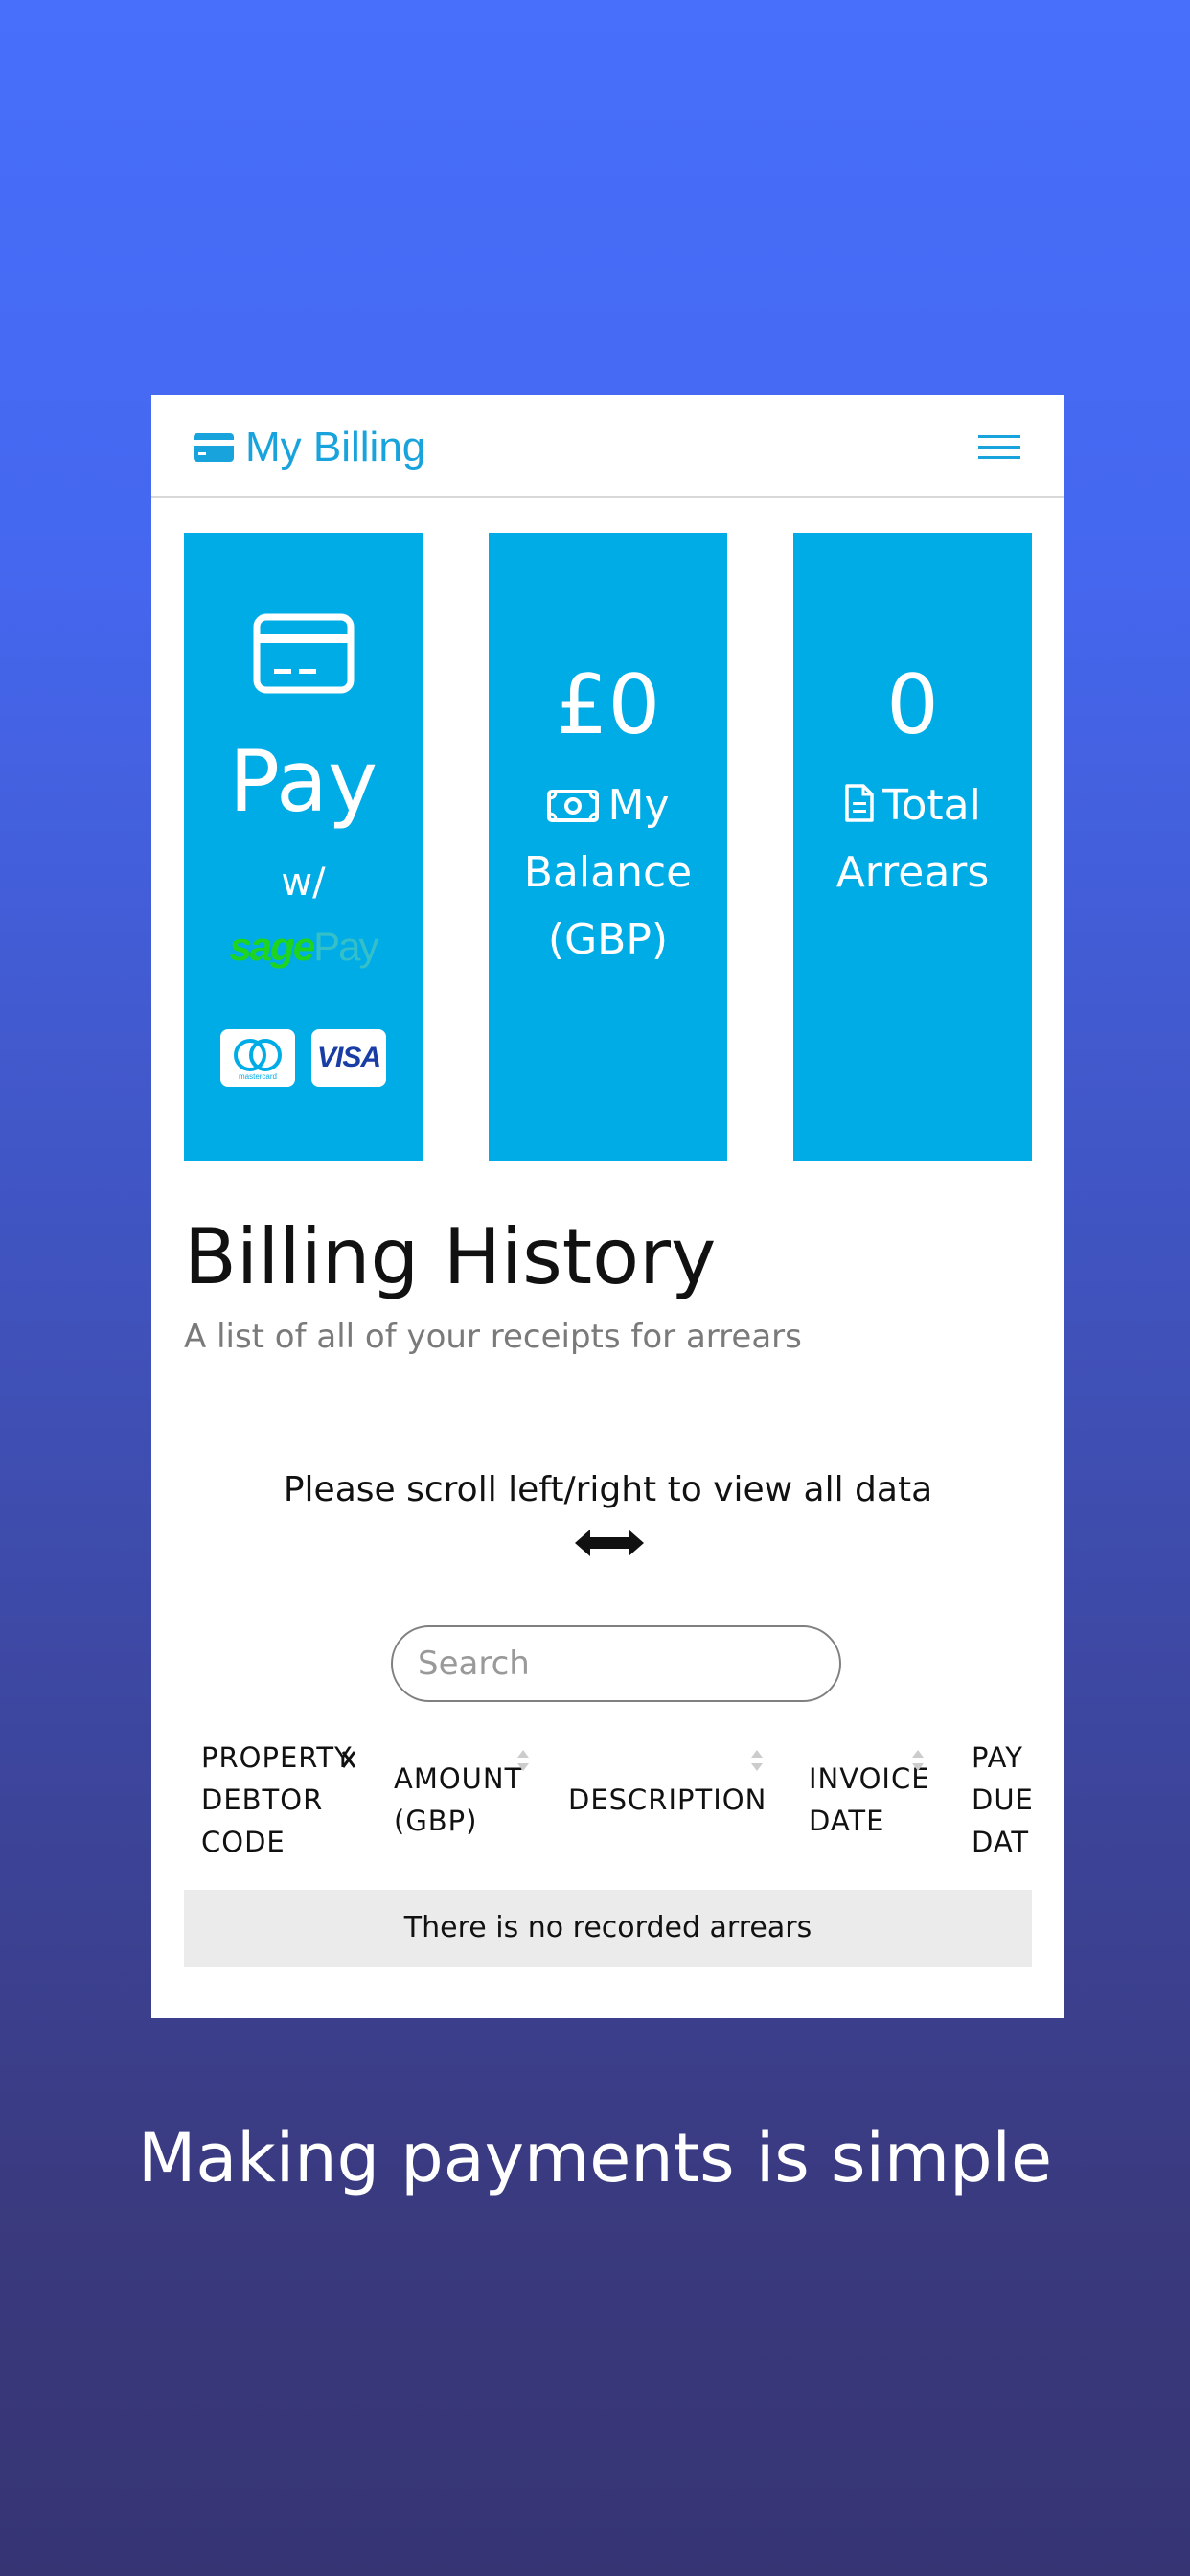 This screenshot has height=2576, width=1190. I want to click on balance-caption: My Balance (GBP), so click(608, 873).